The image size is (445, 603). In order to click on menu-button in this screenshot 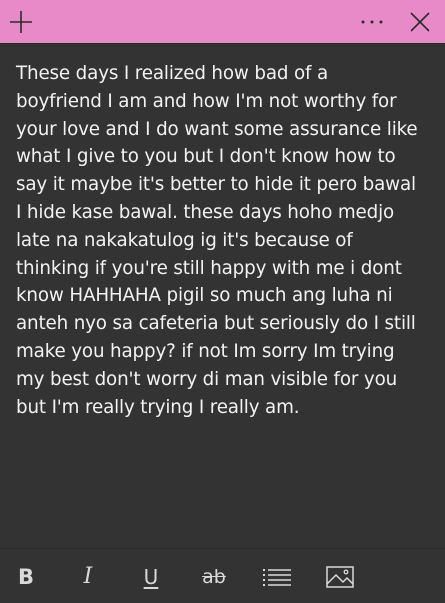, I will do `click(372, 22)`.